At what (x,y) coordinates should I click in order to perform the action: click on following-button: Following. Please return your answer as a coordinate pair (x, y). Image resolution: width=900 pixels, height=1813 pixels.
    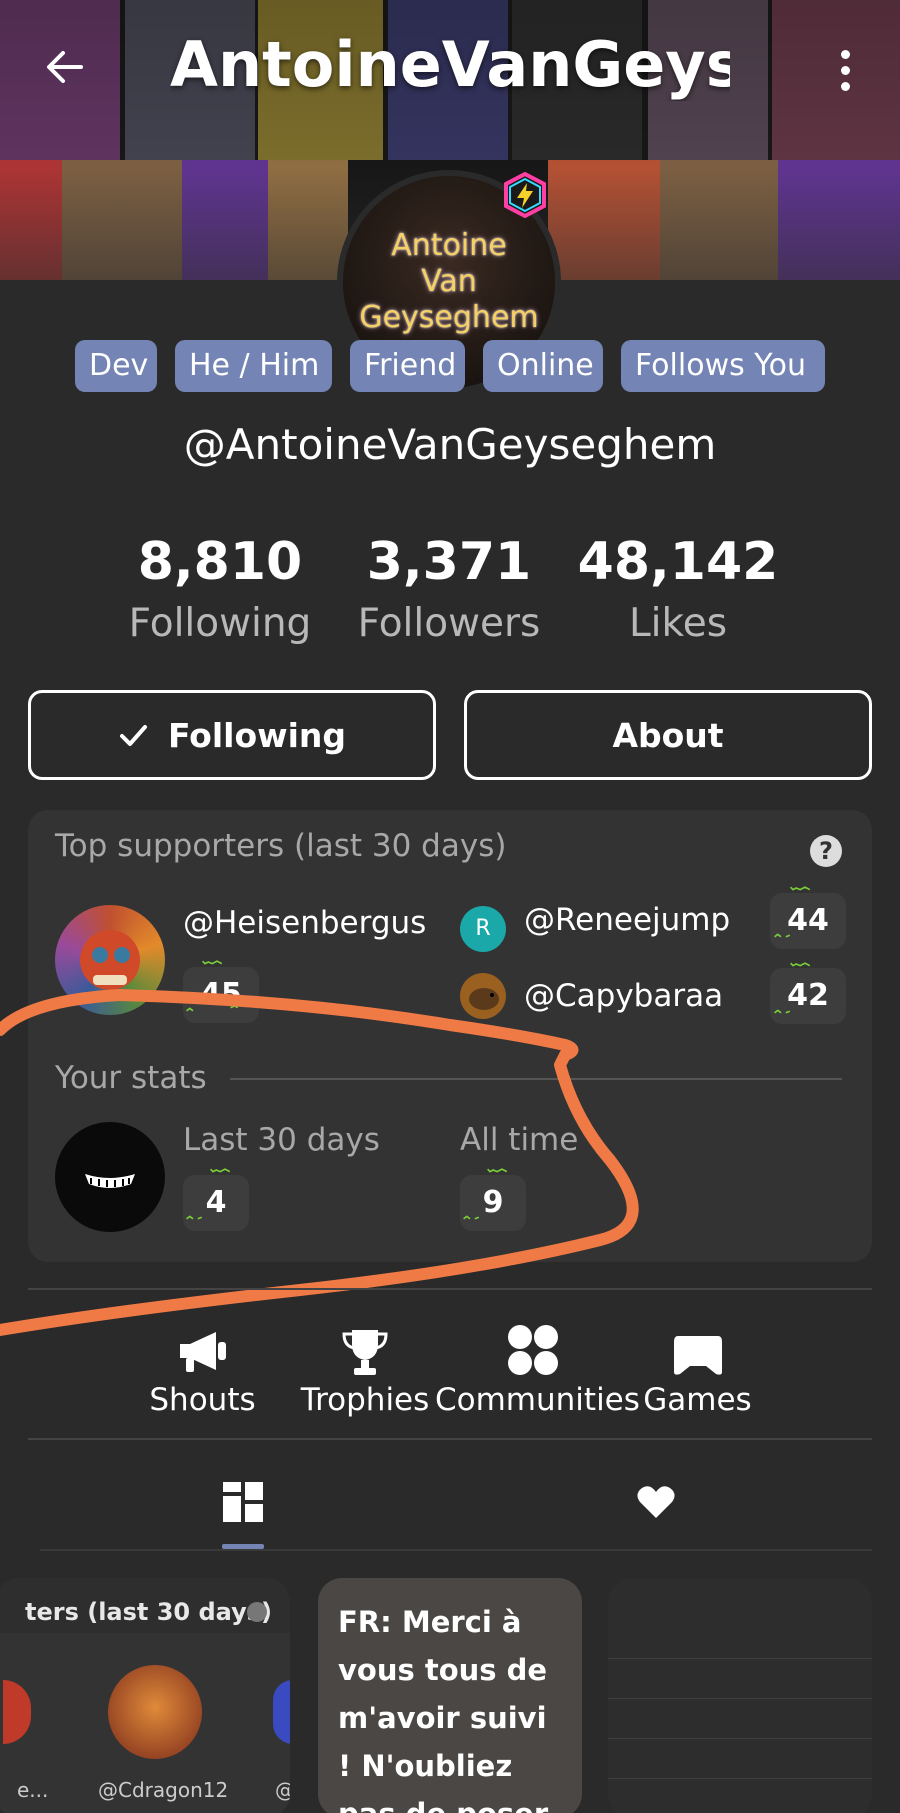
    Looking at the image, I should click on (232, 735).